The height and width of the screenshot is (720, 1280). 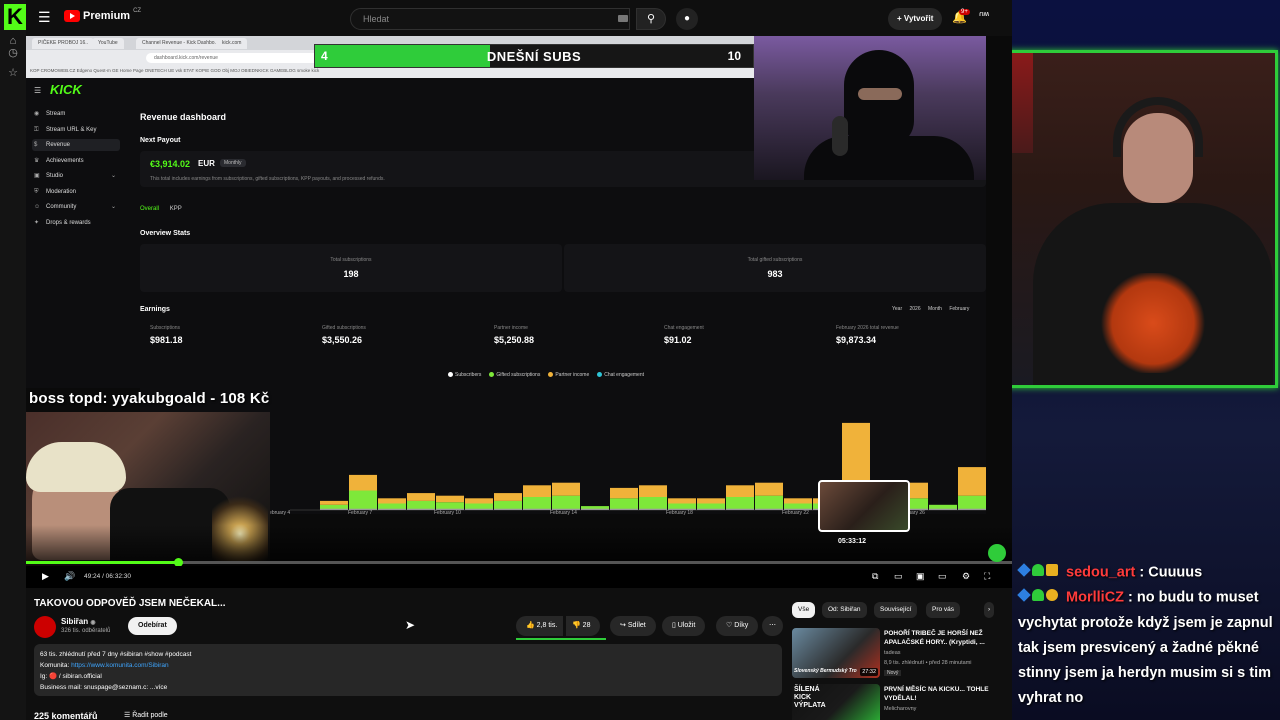 What do you see at coordinates (684, 328) in the screenshot?
I see `earnings-label: Chat engagement` at bounding box center [684, 328].